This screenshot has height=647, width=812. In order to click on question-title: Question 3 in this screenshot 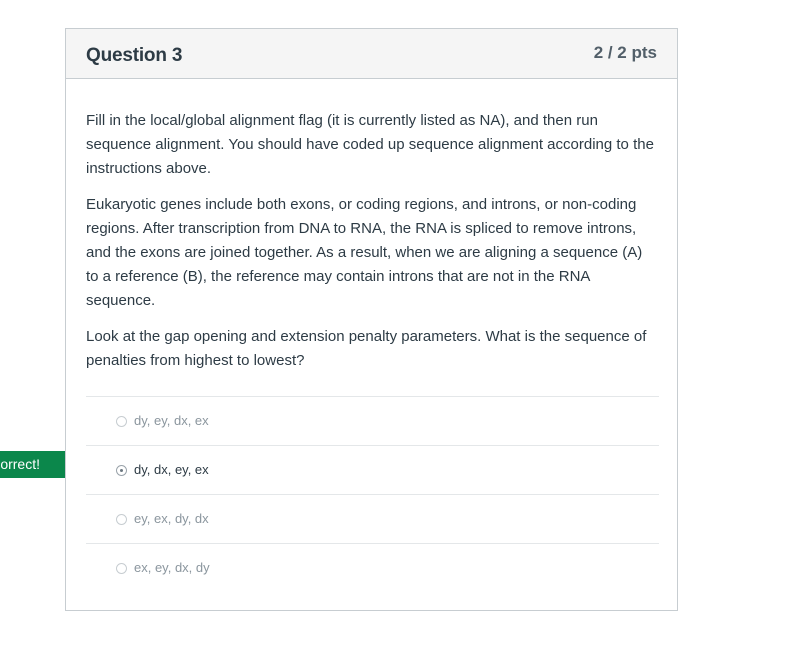, I will do `click(134, 55)`.